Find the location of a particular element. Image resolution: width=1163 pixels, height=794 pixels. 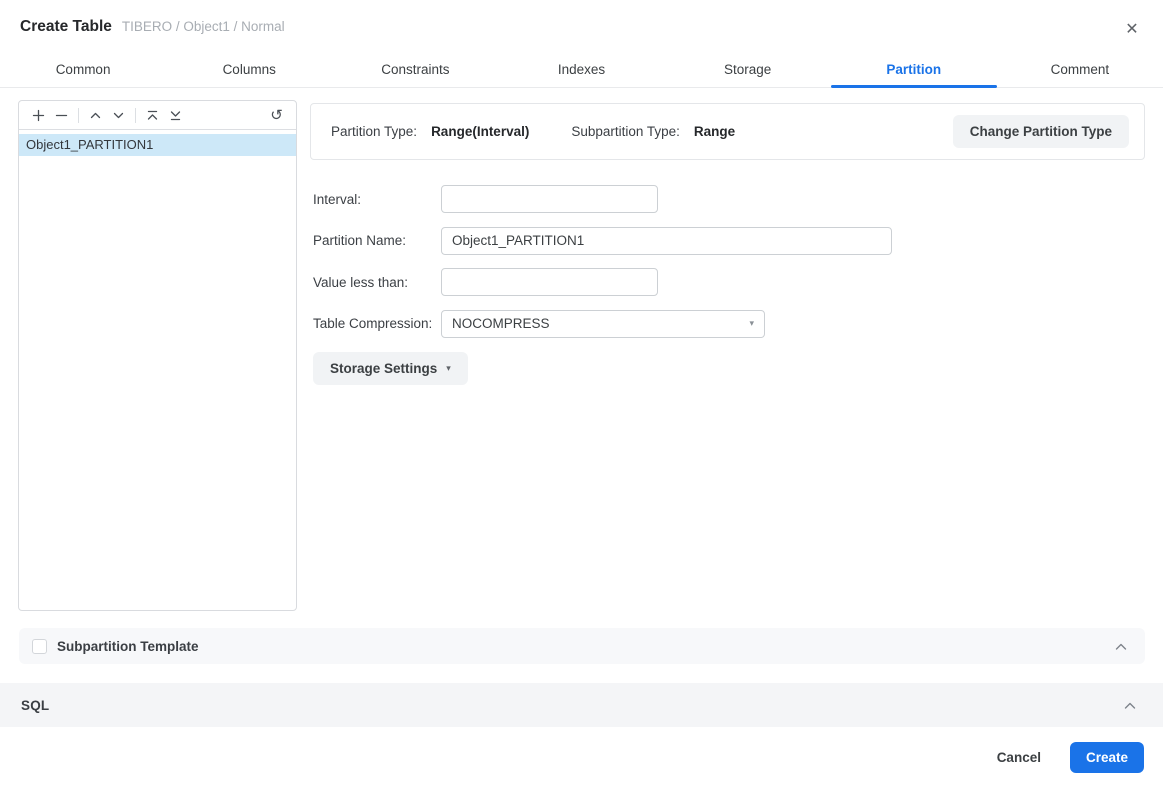

minus-icon is located at coordinates (61, 115).